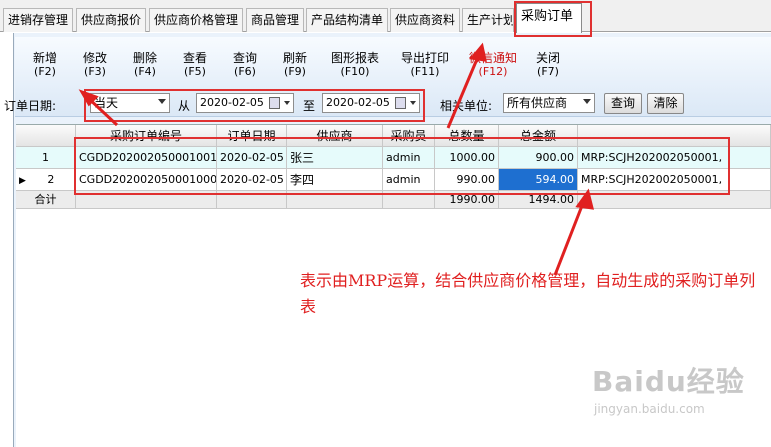 The width and height of the screenshot is (771, 447). What do you see at coordinates (22, 181) in the screenshot?
I see `row-pointer-icon: ▶` at bounding box center [22, 181].